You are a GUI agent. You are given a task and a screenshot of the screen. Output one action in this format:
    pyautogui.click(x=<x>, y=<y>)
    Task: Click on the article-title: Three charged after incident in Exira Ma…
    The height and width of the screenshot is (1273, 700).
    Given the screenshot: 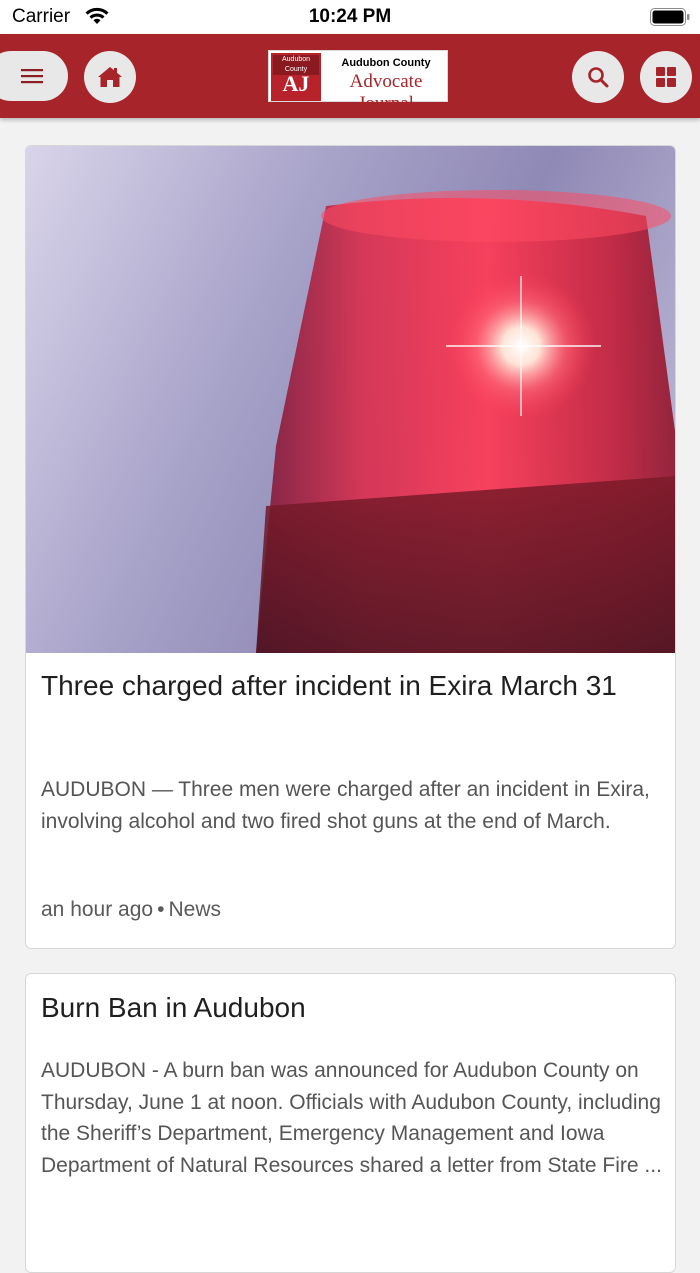 What is the action you would take?
    pyautogui.click(x=351, y=686)
    